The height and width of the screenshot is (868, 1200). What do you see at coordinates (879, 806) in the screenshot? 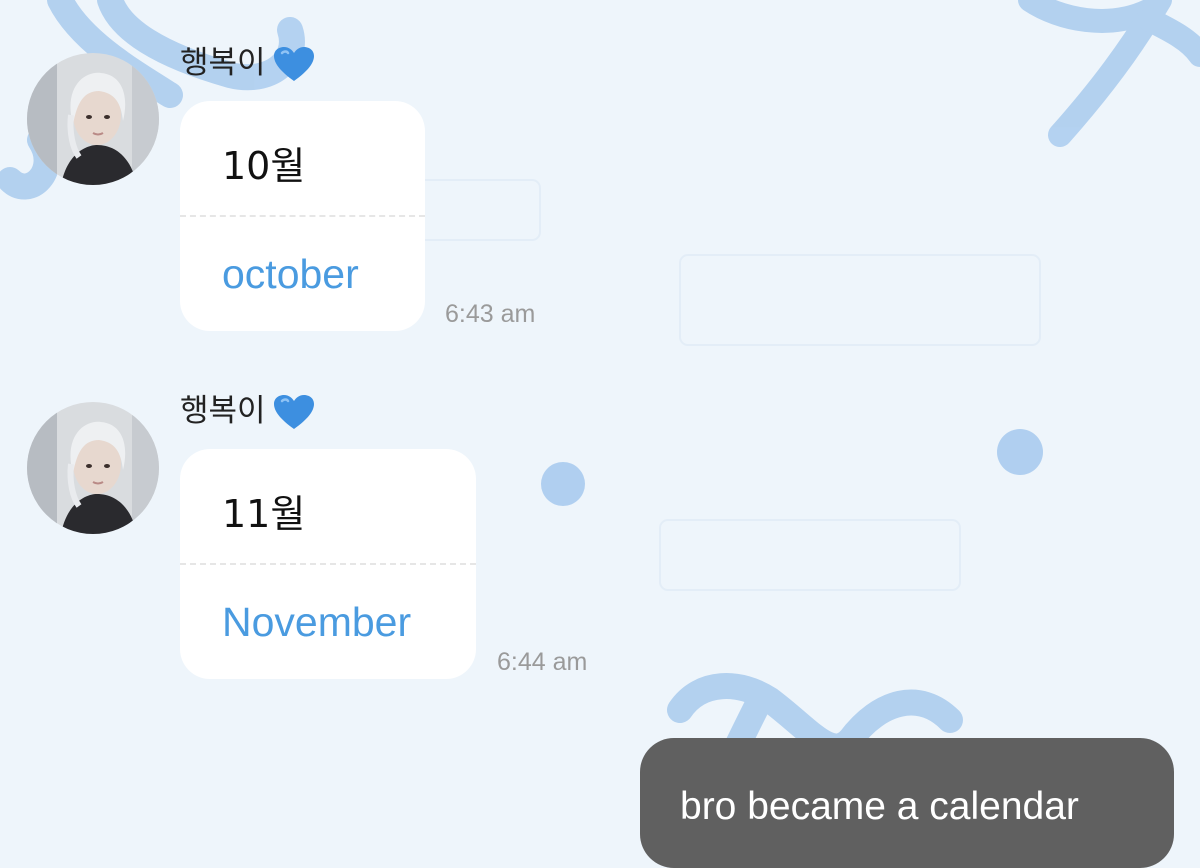
I see `outgoing-message-text: bro became a calendar` at bounding box center [879, 806].